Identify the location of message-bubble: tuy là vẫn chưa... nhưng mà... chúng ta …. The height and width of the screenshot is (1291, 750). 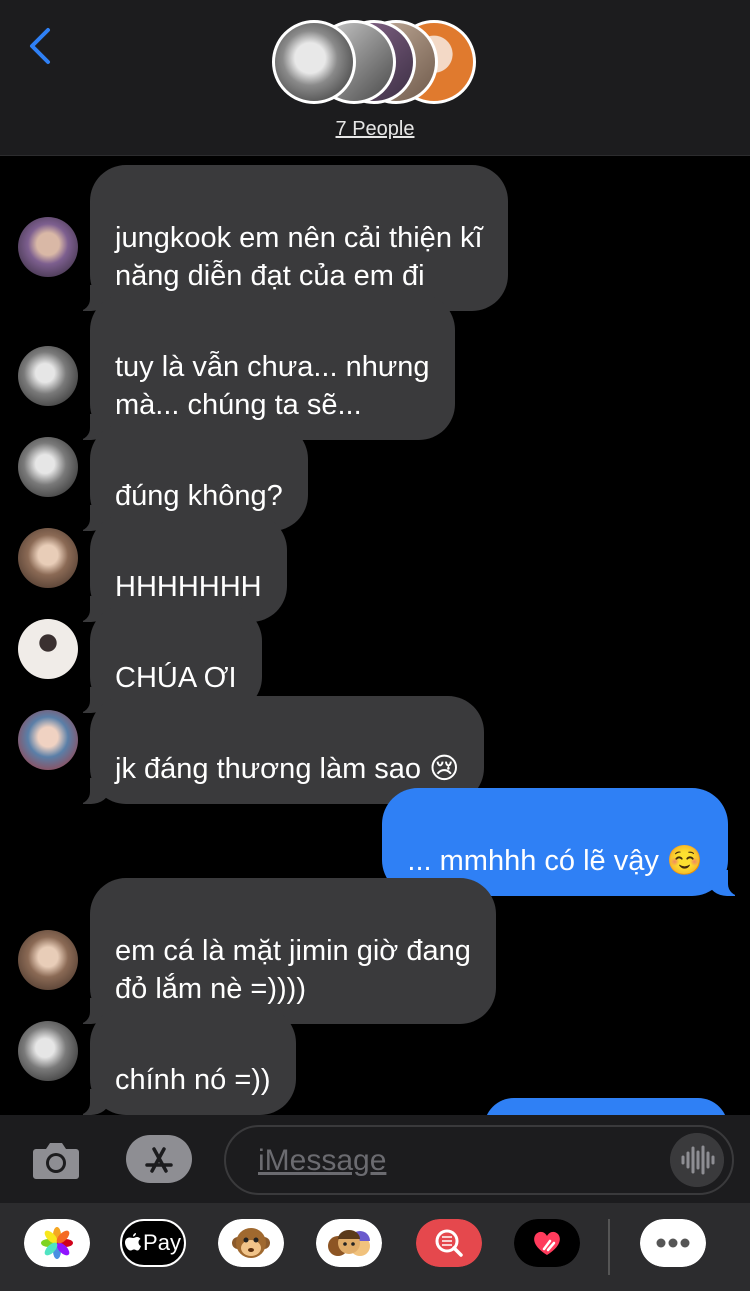
(266, 367).